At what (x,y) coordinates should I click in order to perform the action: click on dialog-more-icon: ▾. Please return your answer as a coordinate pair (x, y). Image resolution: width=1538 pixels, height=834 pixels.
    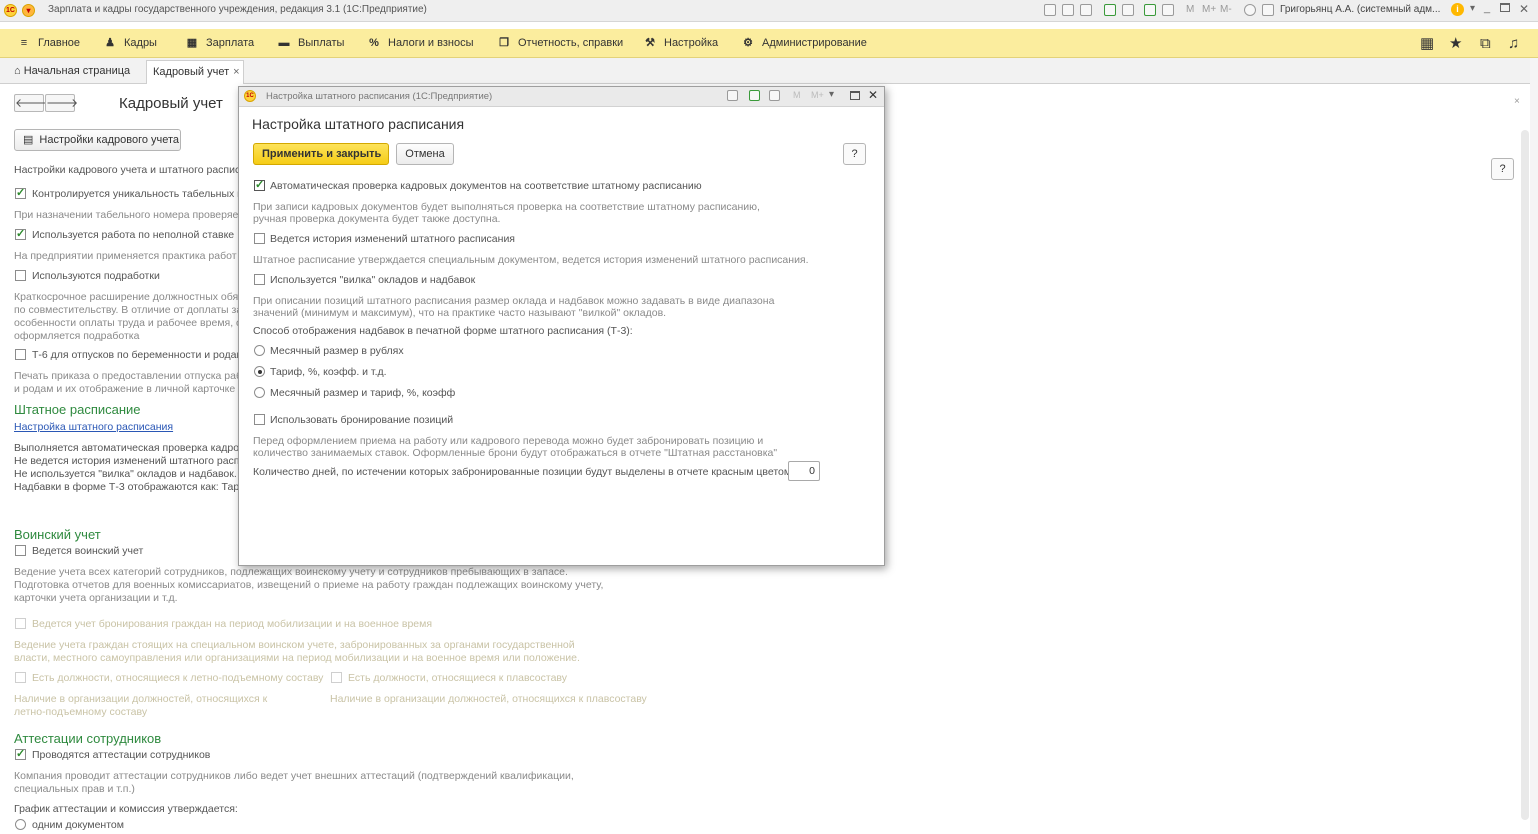
    Looking at the image, I should click on (831, 94).